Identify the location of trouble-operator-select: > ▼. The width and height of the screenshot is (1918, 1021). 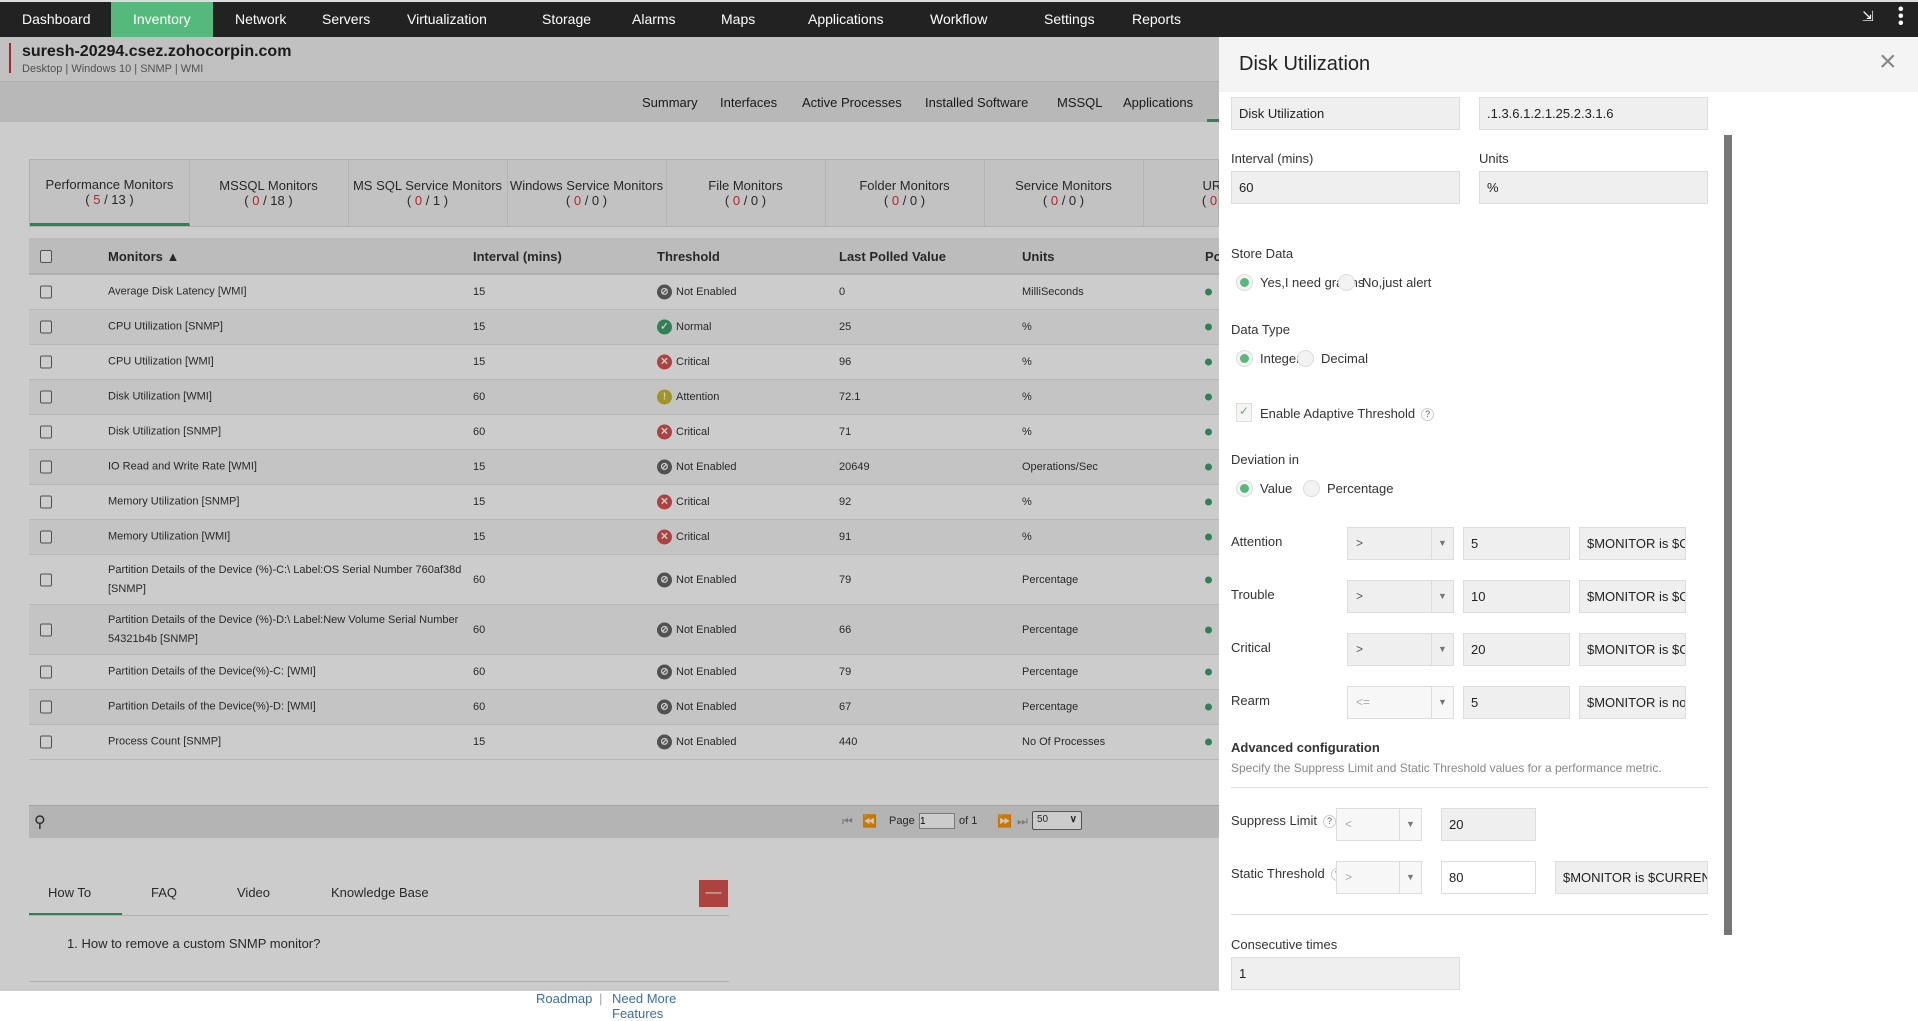
(1400, 596).